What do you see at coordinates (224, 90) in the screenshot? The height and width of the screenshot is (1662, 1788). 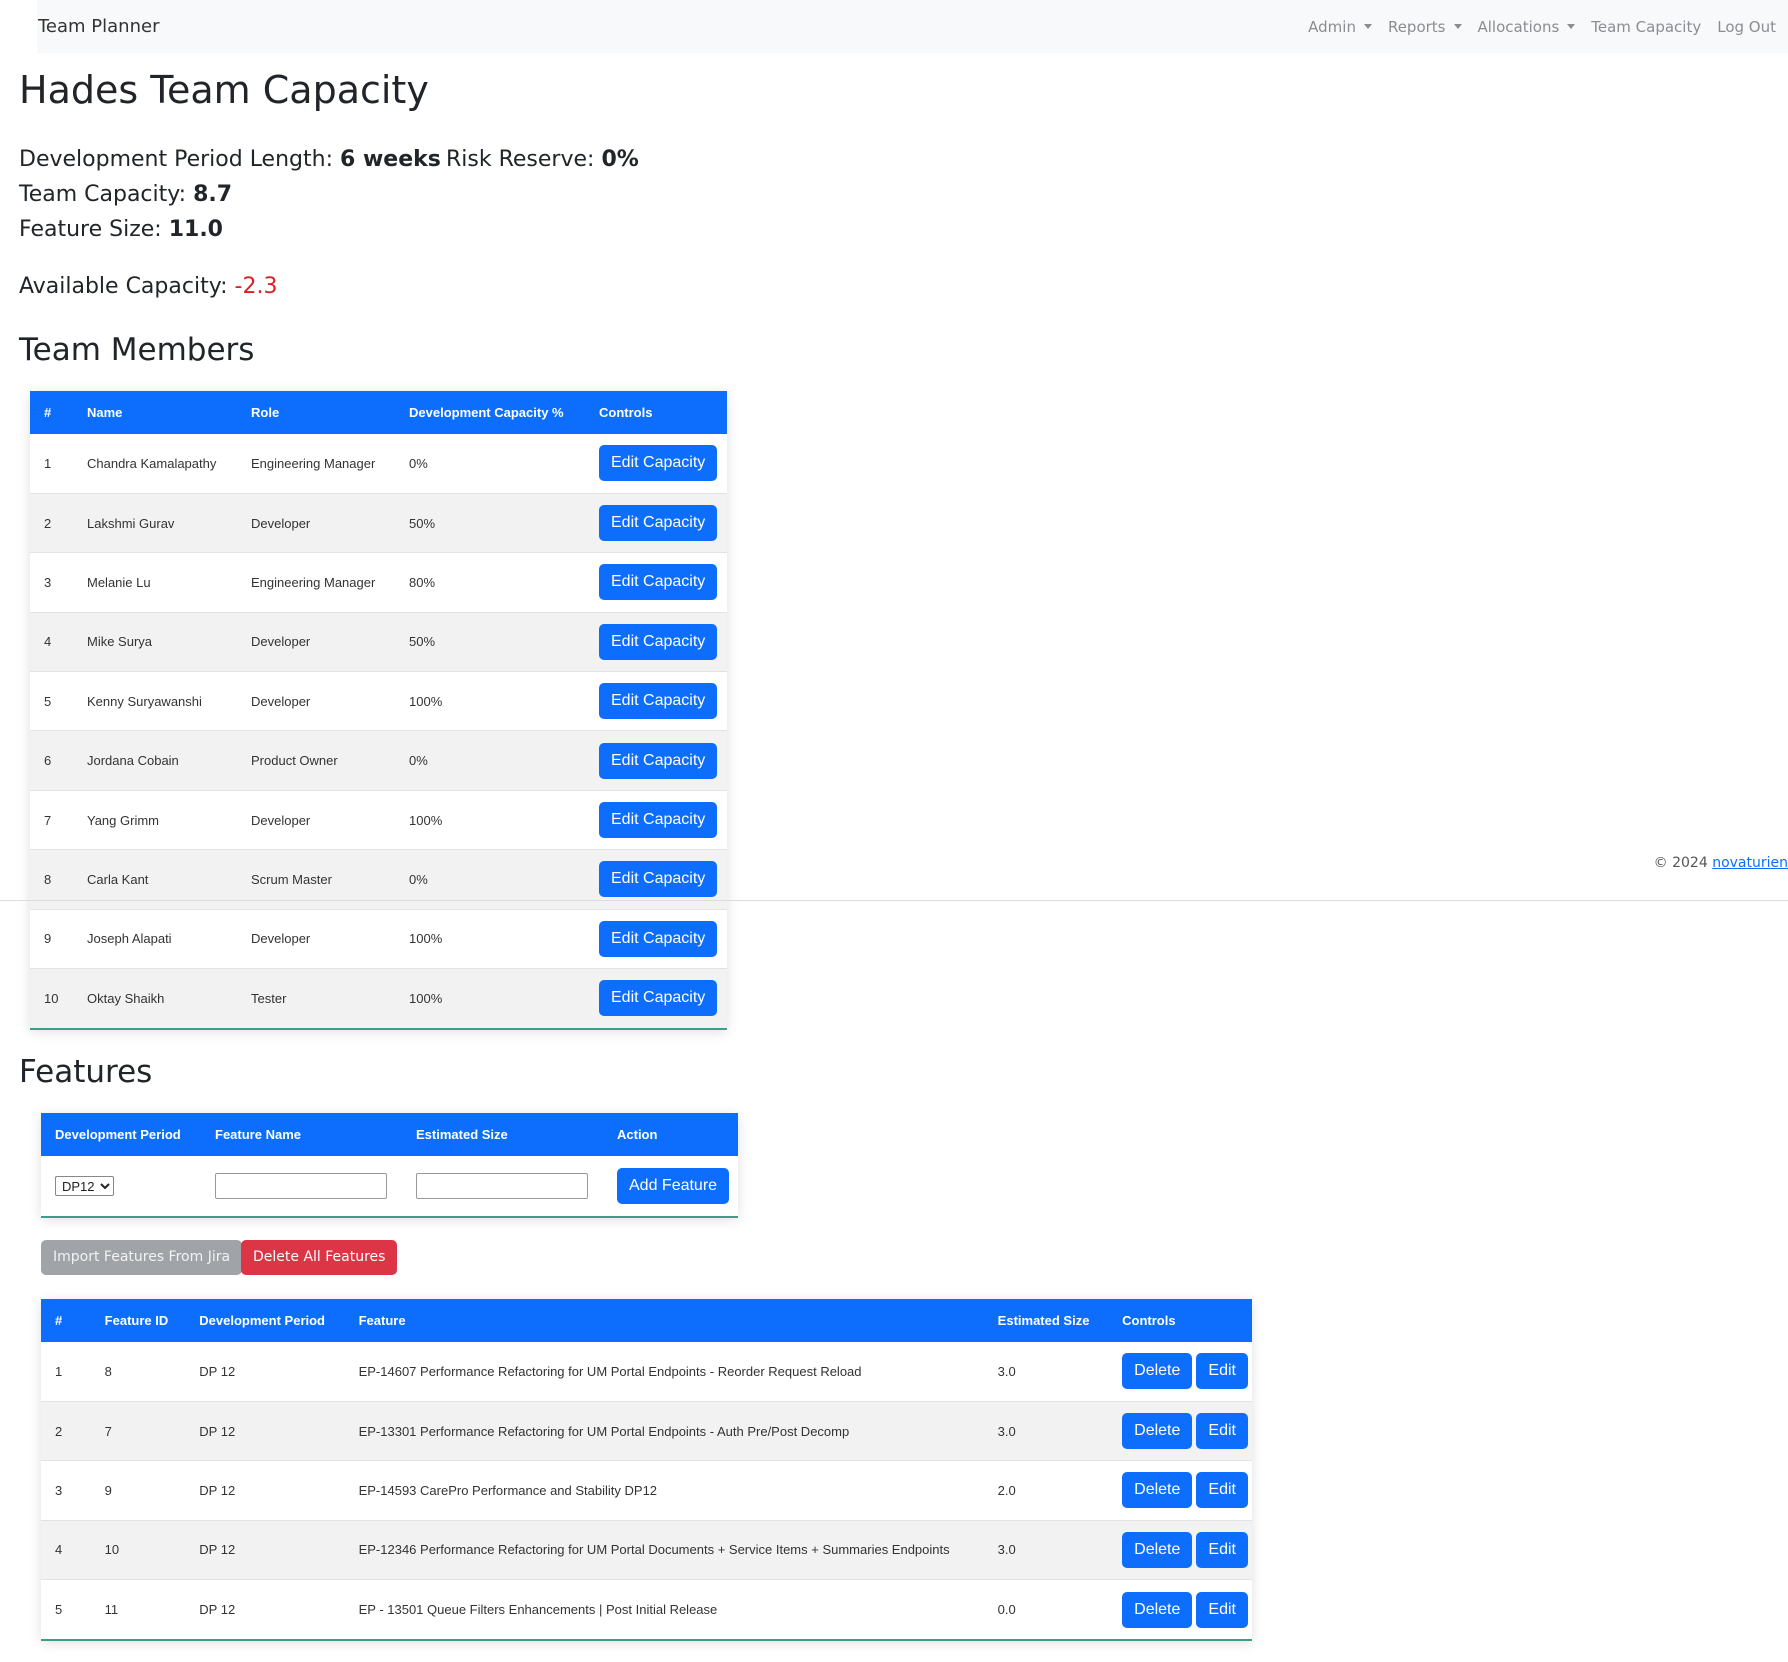 I see `page-title: Hades Team Capacity` at bounding box center [224, 90].